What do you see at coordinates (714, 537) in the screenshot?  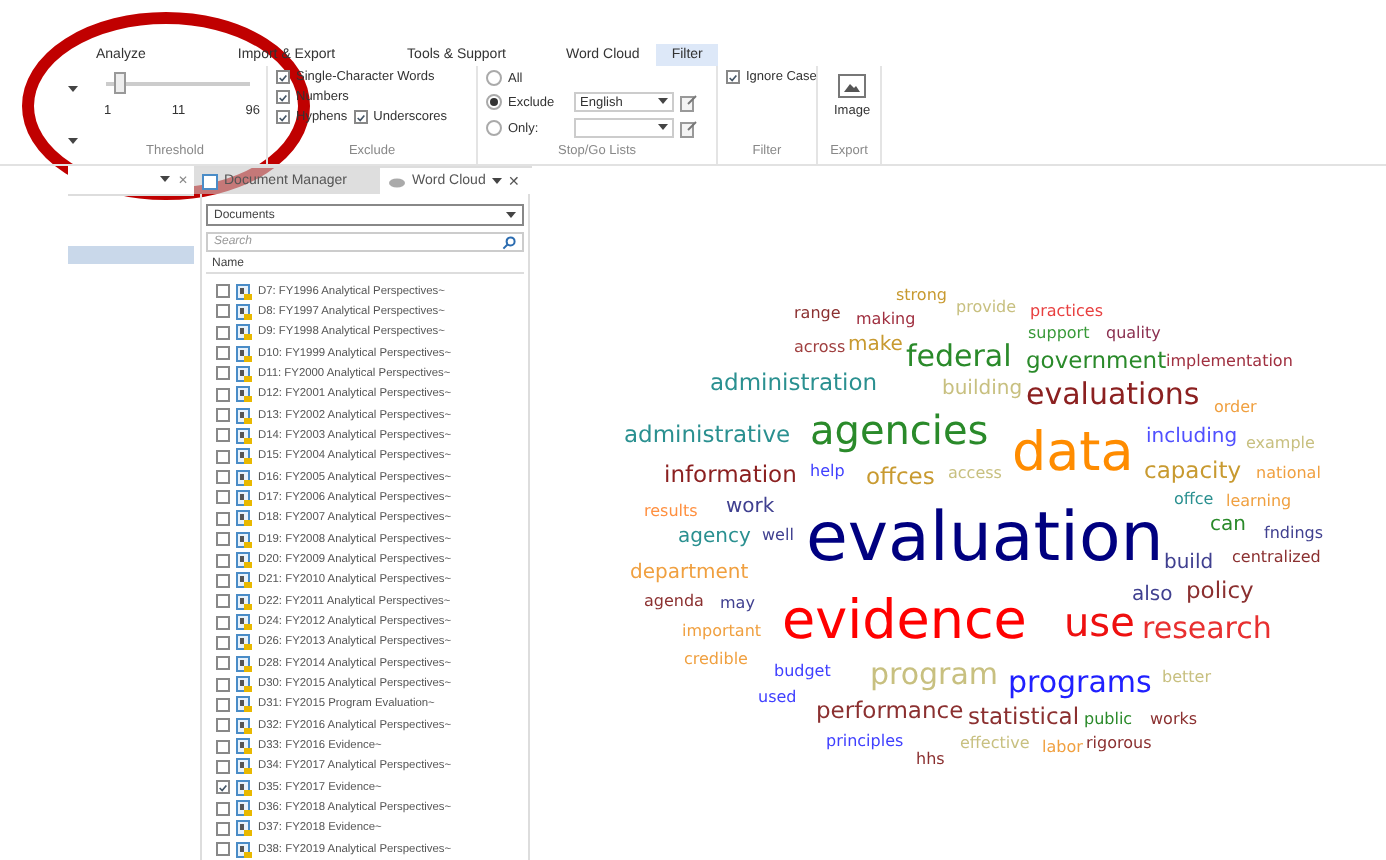 I see `cloud-word: agency` at bounding box center [714, 537].